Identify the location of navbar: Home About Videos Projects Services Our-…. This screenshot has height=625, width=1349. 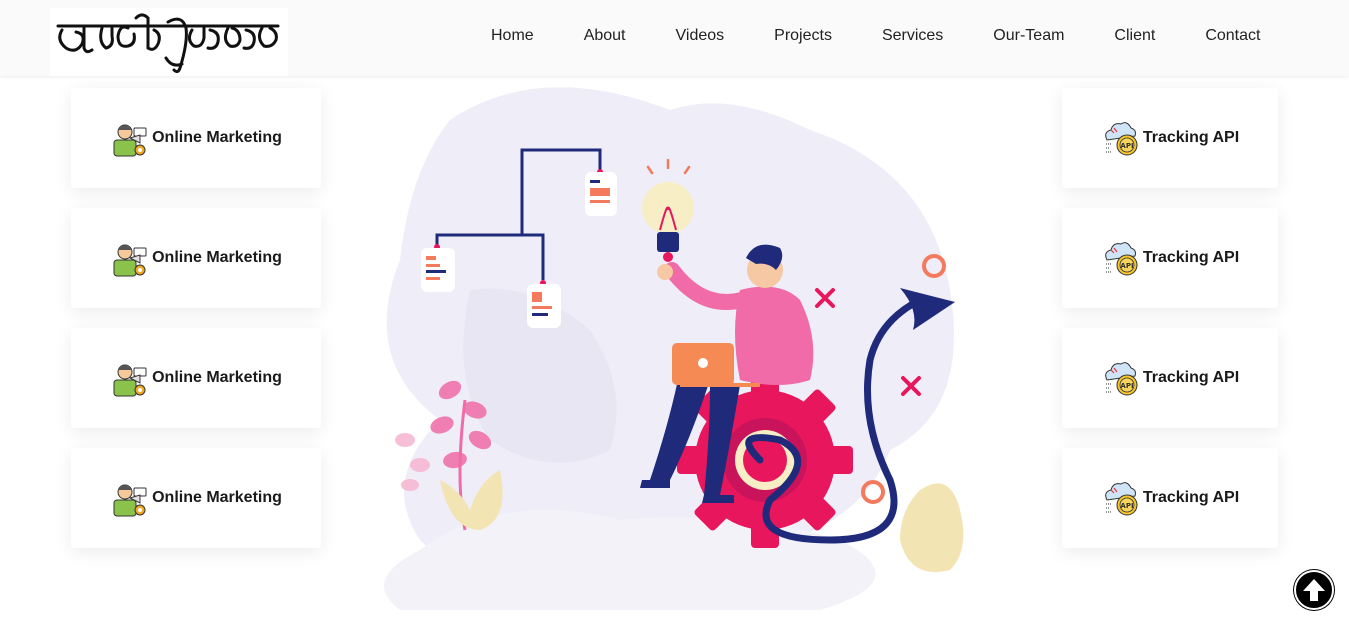
(674, 38).